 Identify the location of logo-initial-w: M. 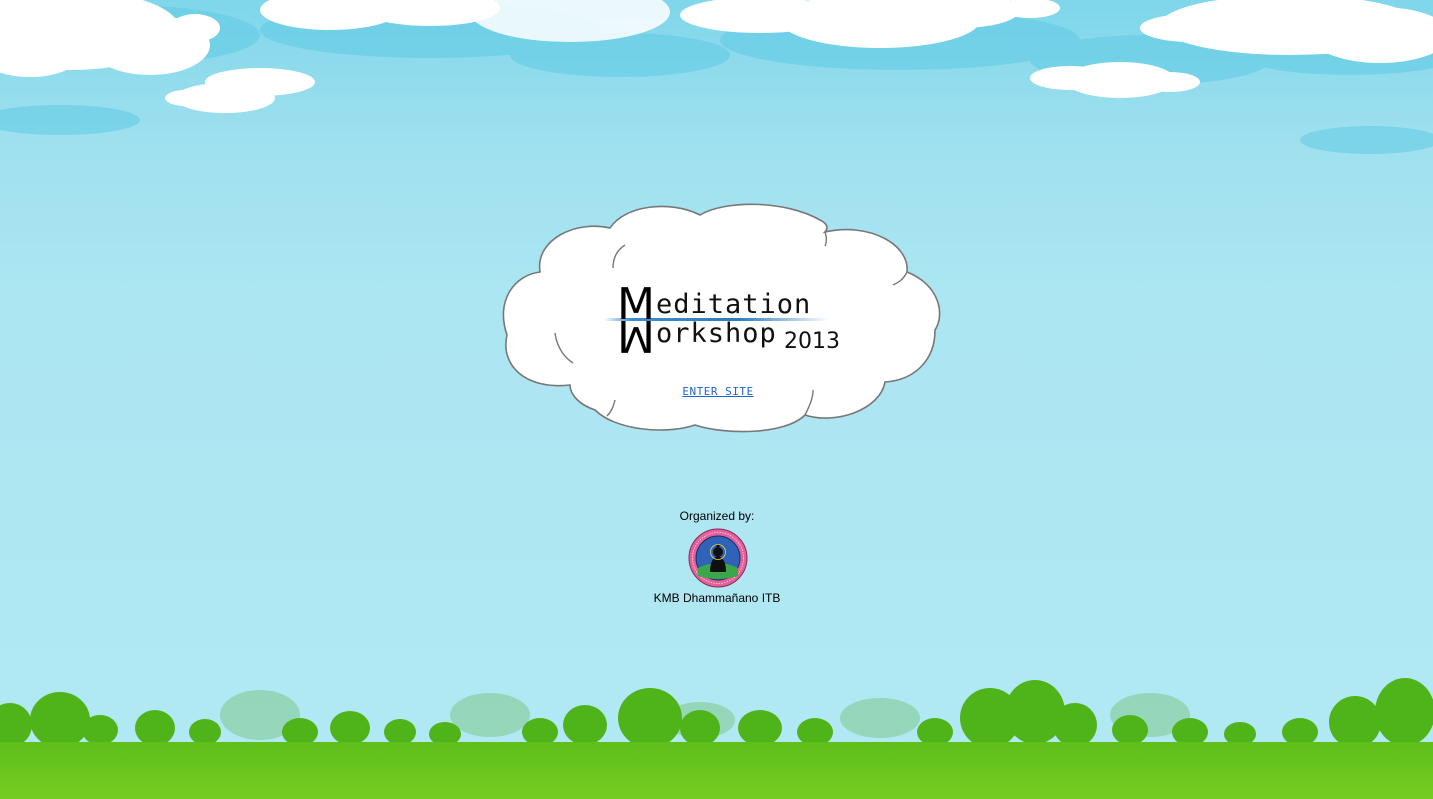
(636, 335).